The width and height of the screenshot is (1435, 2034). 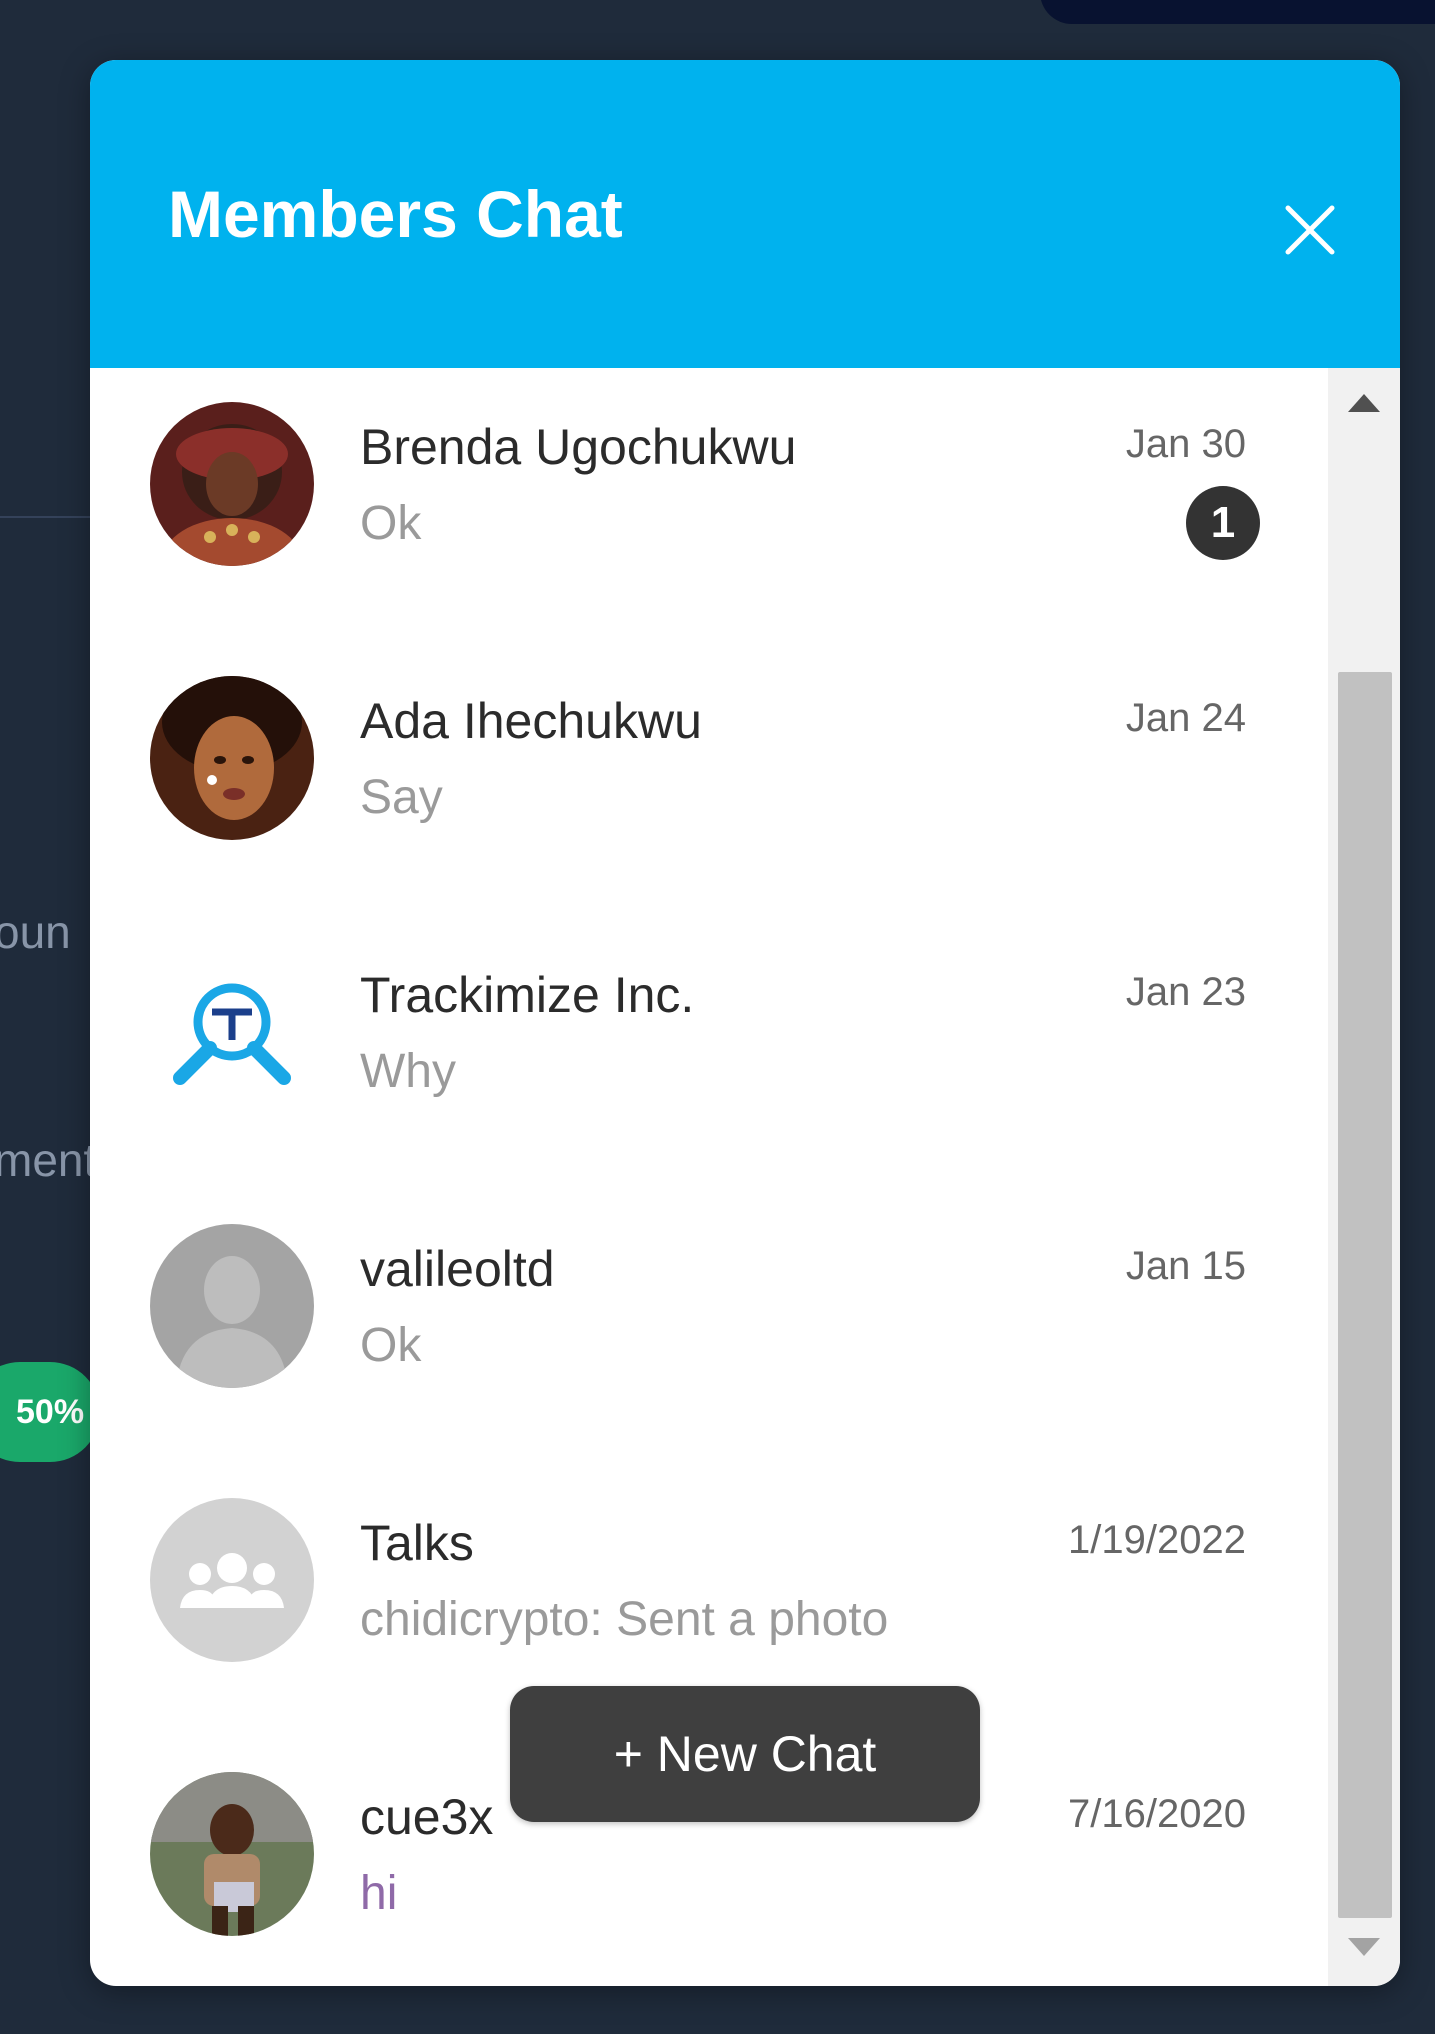 What do you see at coordinates (1185, 444) in the screenshot?
I see `conversation-date: Jan 30` at bounding box center [1185, 444].